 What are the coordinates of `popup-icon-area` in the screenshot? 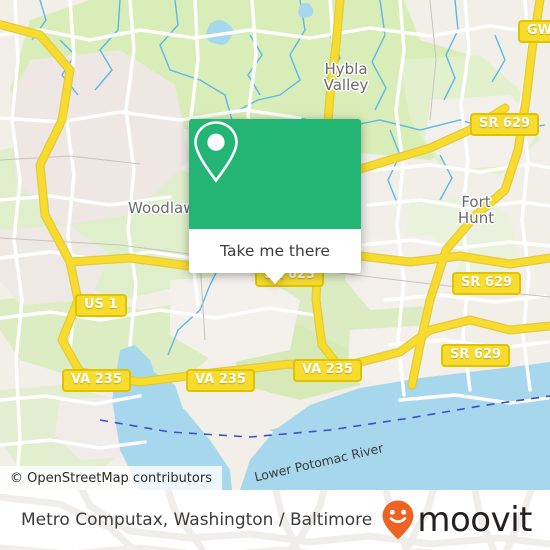 It's located at (275, 174).